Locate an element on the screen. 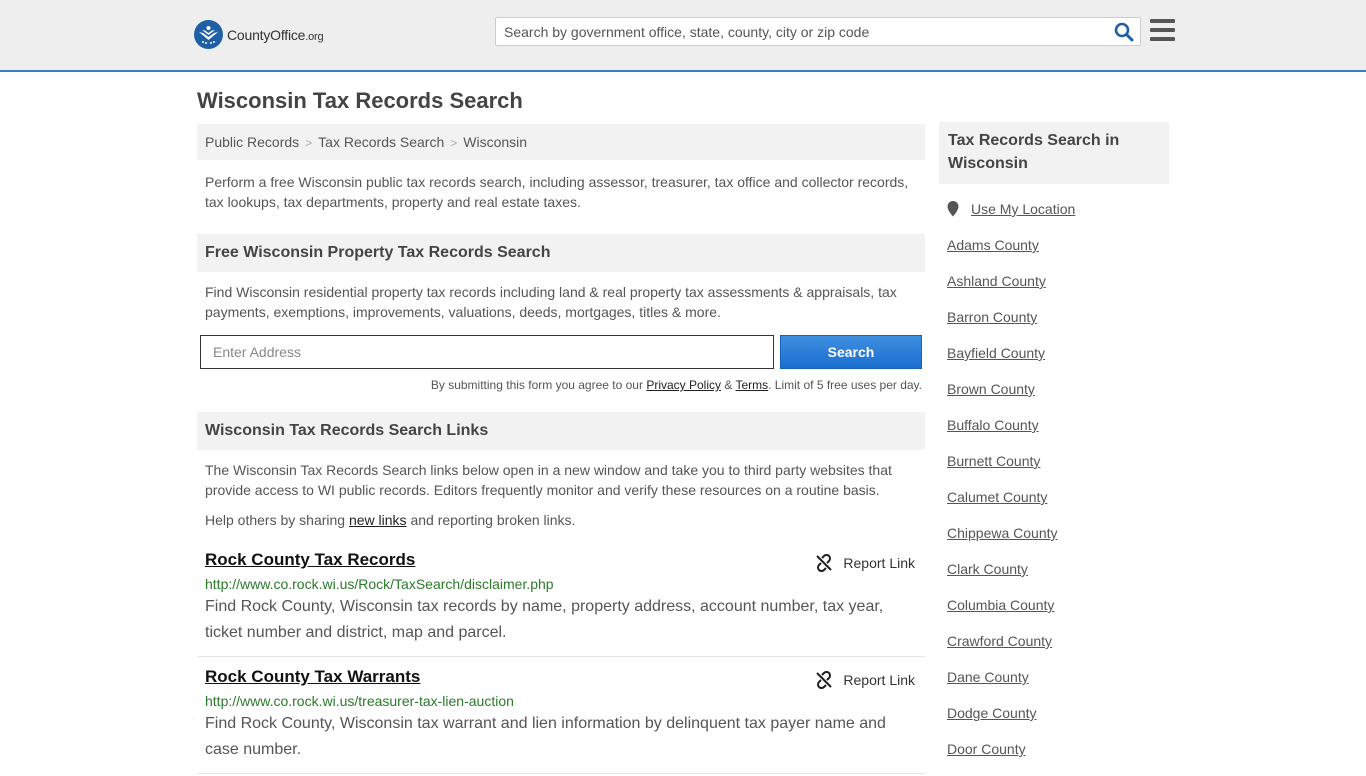 The height and width of the screenshot is (776, 1366). sidebar-item-clark-county: Clark County is located at coordinates (1058, 578).